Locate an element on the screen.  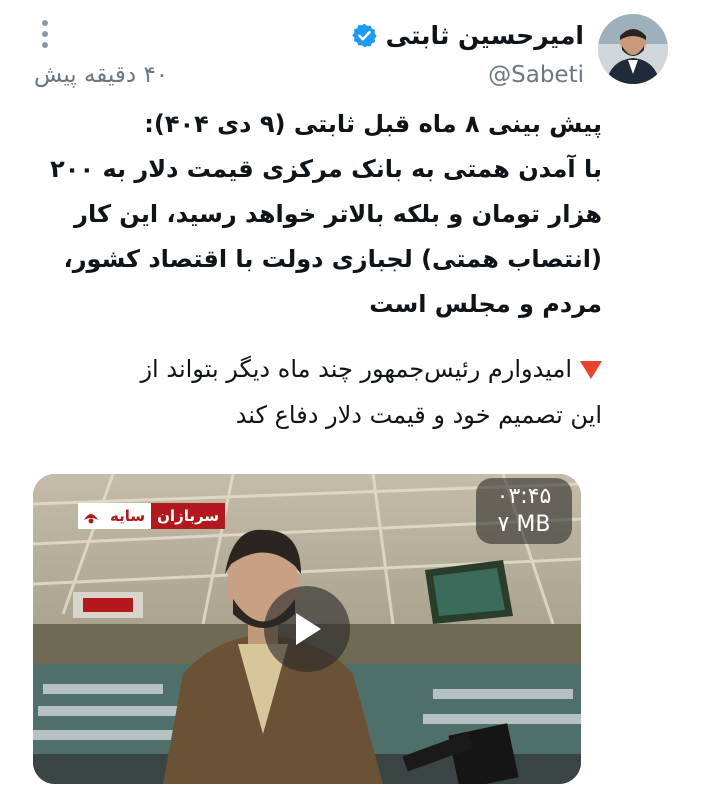
post-time: ۴۰ دقیقه پیش is located at coordinates (101, 75).